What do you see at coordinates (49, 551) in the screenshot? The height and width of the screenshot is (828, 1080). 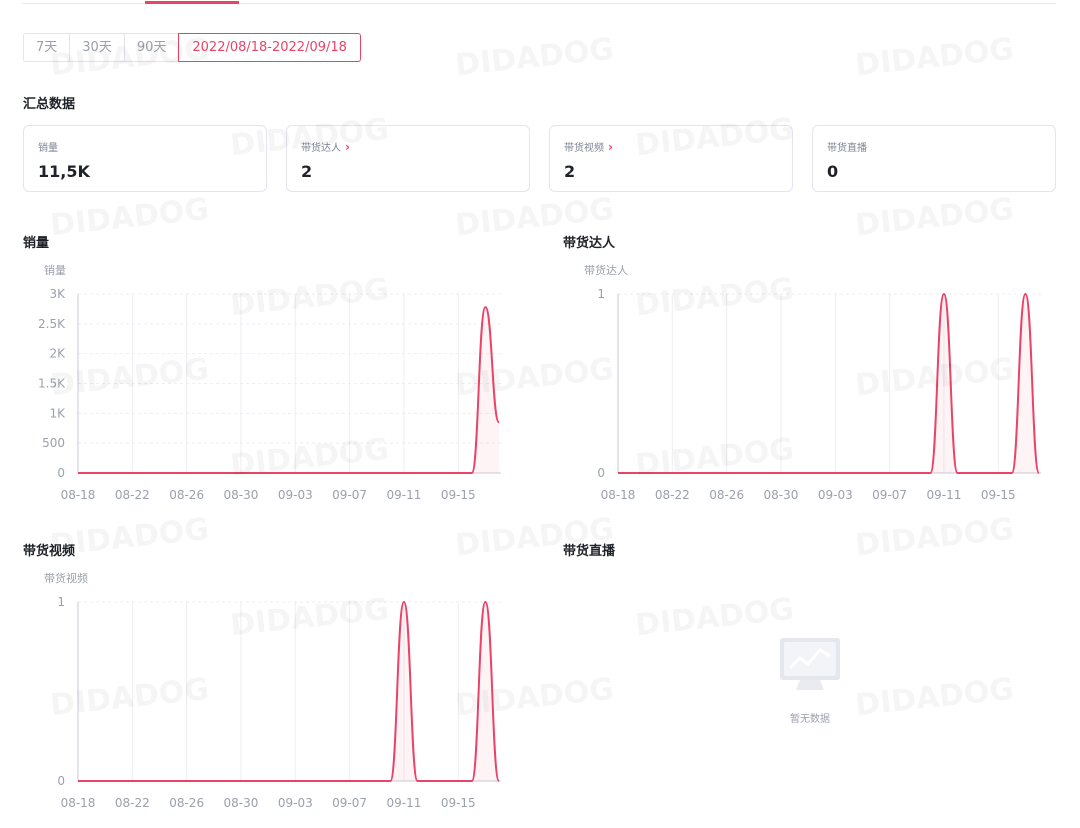 I see `videos-chart-title: 带货视频` at bounding box center [49, 551].